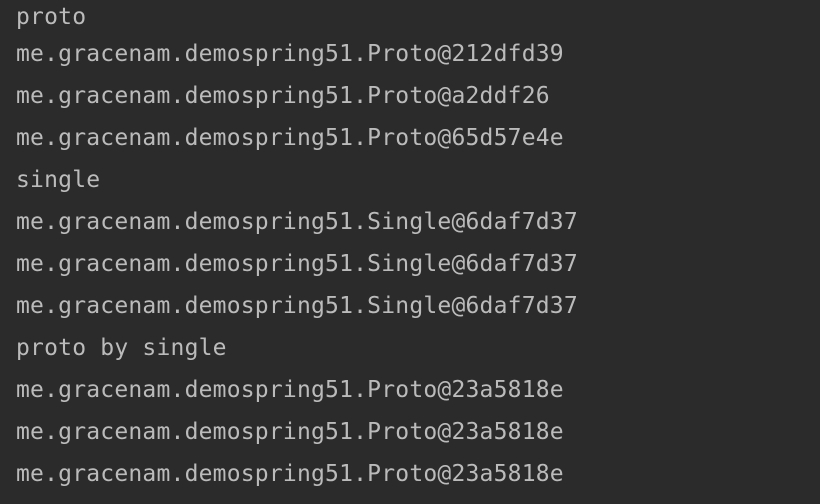  I want to click on console-line-label: proto by single, so click(121, 348).